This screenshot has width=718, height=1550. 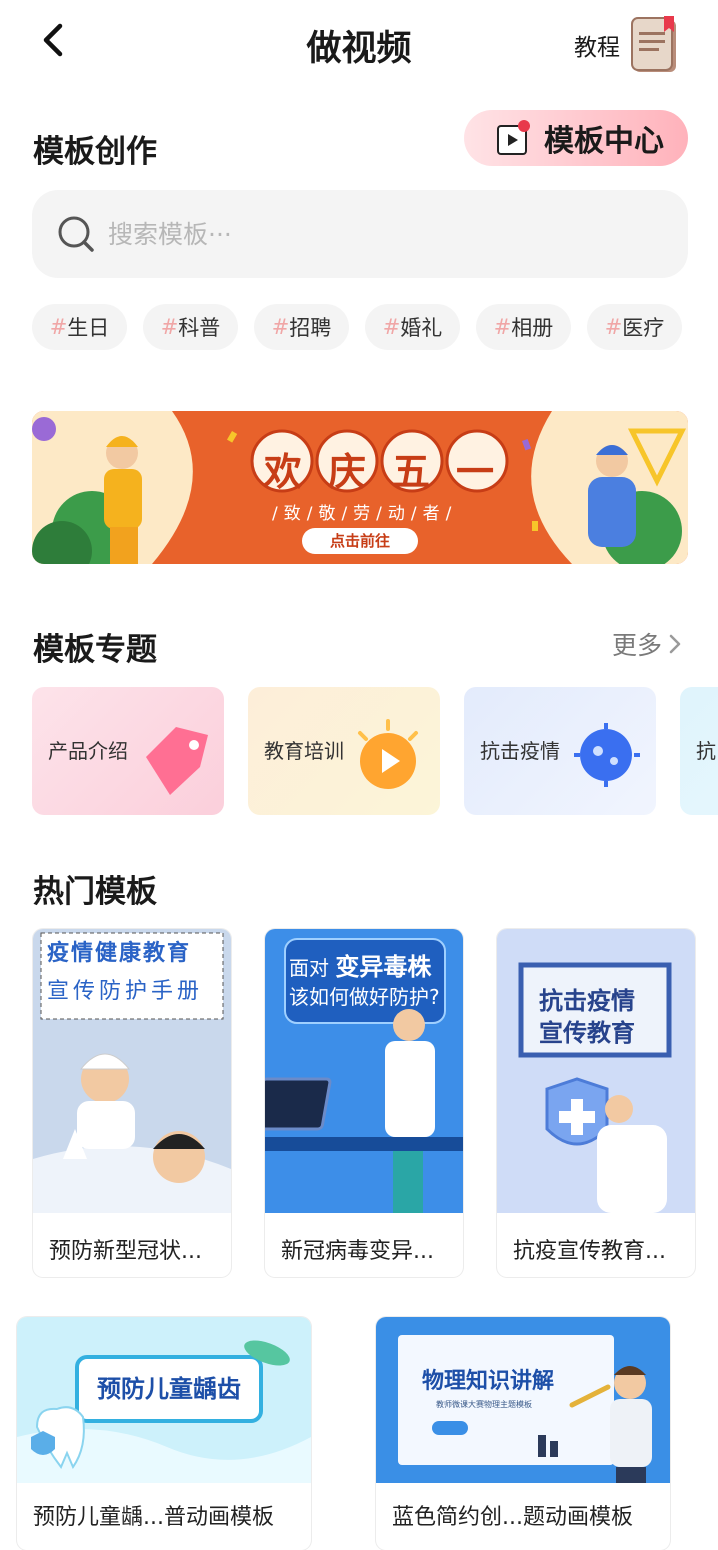 I want to click on search-icon, so click(x=76, y=234).